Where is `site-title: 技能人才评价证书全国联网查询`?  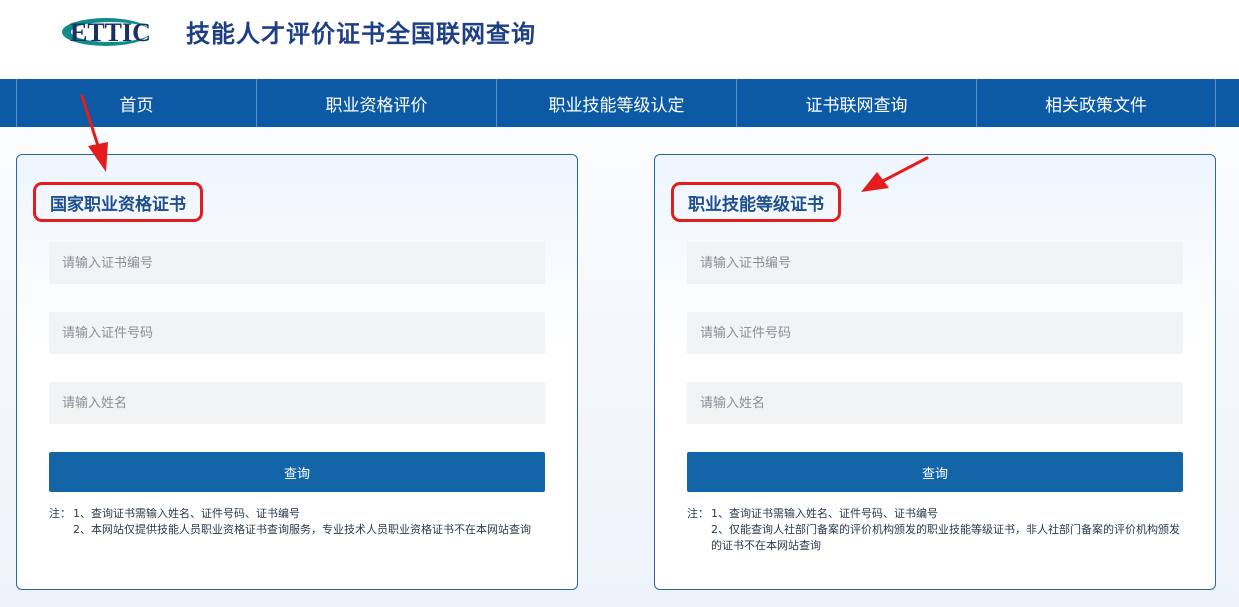
site-title: 技能人才评价证书全国联网查询 is located at coordinates (361, 34).